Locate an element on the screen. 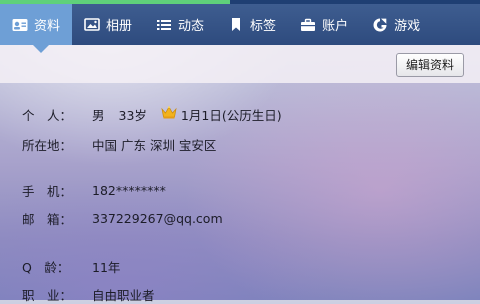 This screenshot has height=304, width=480. gender-value: 男 is located at coordinates (98, 115).